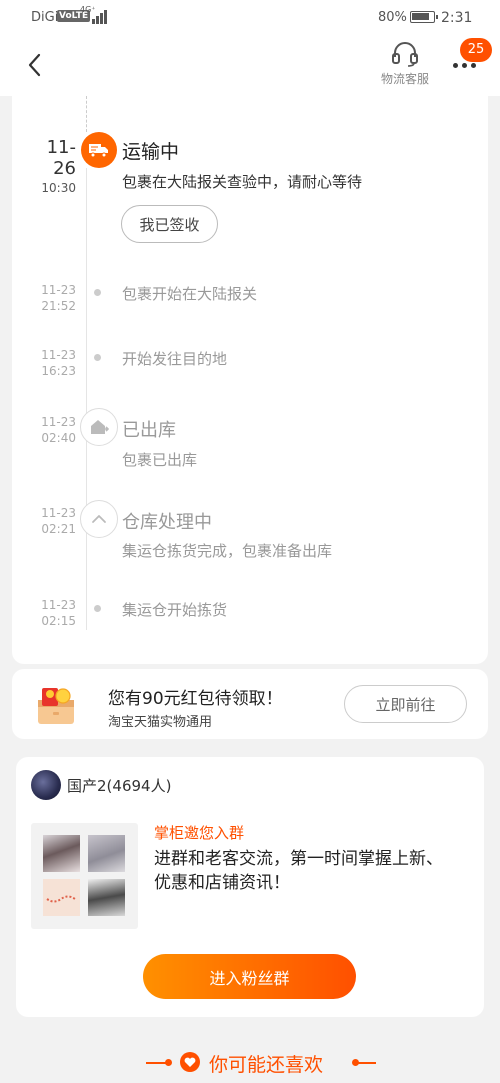 This screenshot has height=1083, width=500. I want to click on current-event-datetime: 11-26 10:30, so click(50, 166).